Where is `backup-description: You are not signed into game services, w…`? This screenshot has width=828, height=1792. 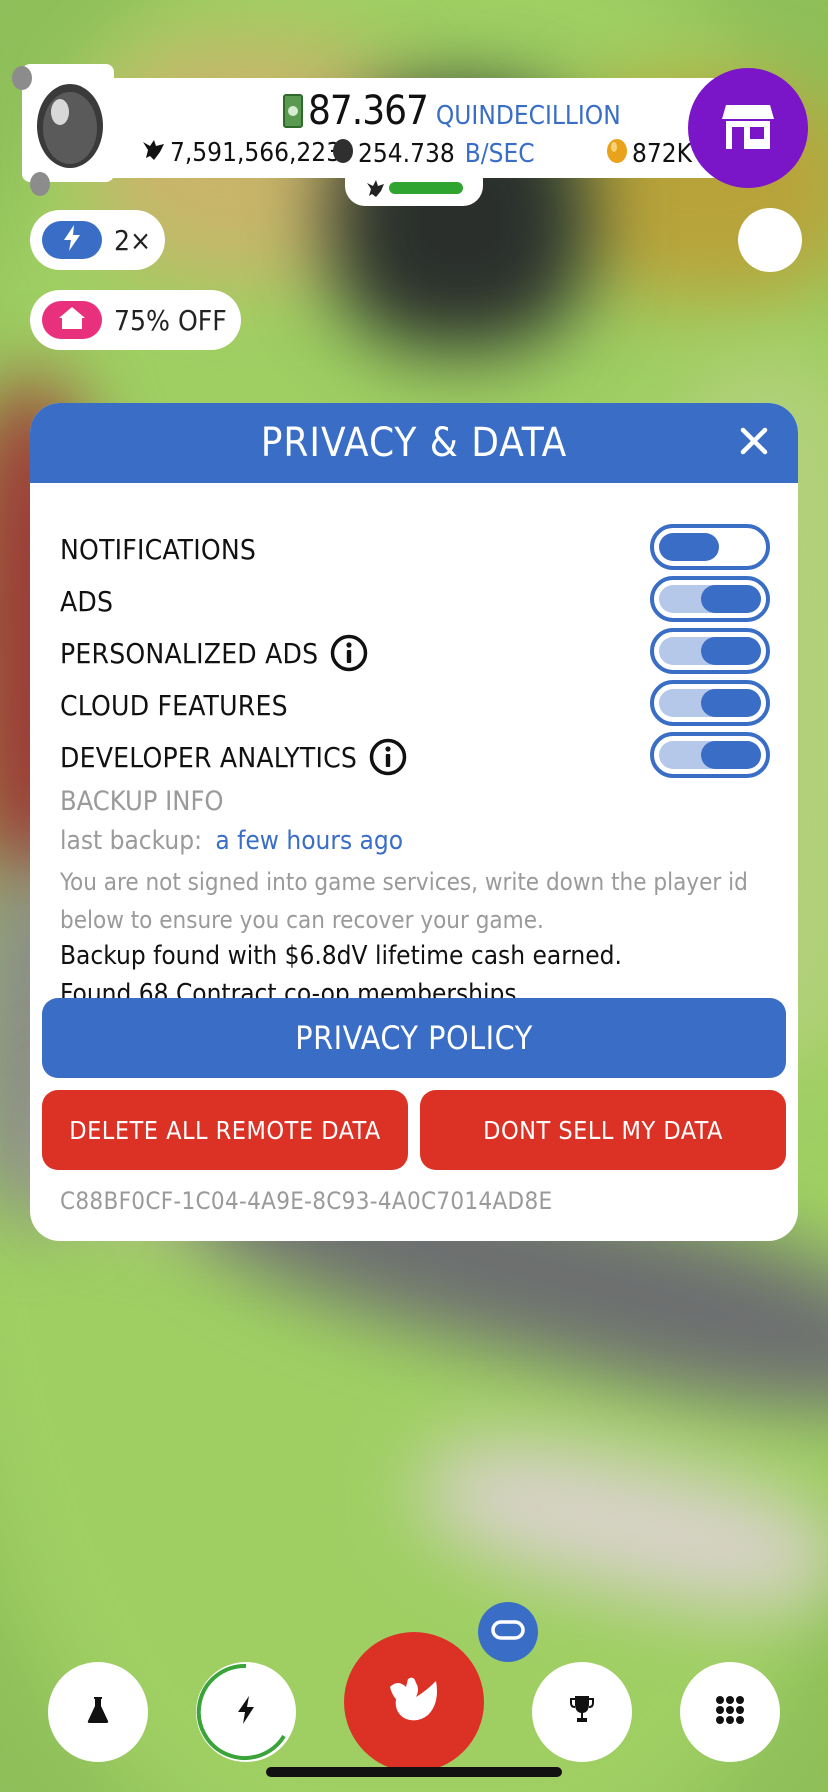
backup-description: You are not signed into game services, w… is located at coordinates (404, 901).